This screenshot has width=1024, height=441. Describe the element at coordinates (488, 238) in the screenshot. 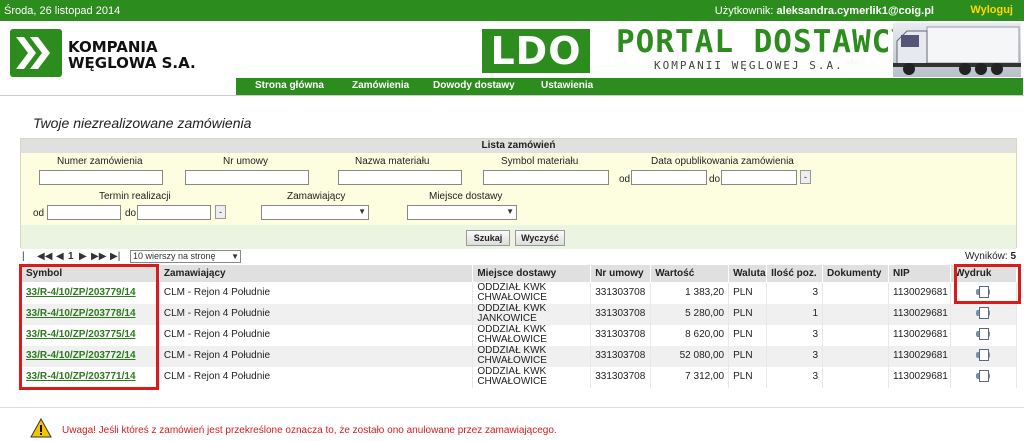

I see `search-button: Szukaj` at that location.